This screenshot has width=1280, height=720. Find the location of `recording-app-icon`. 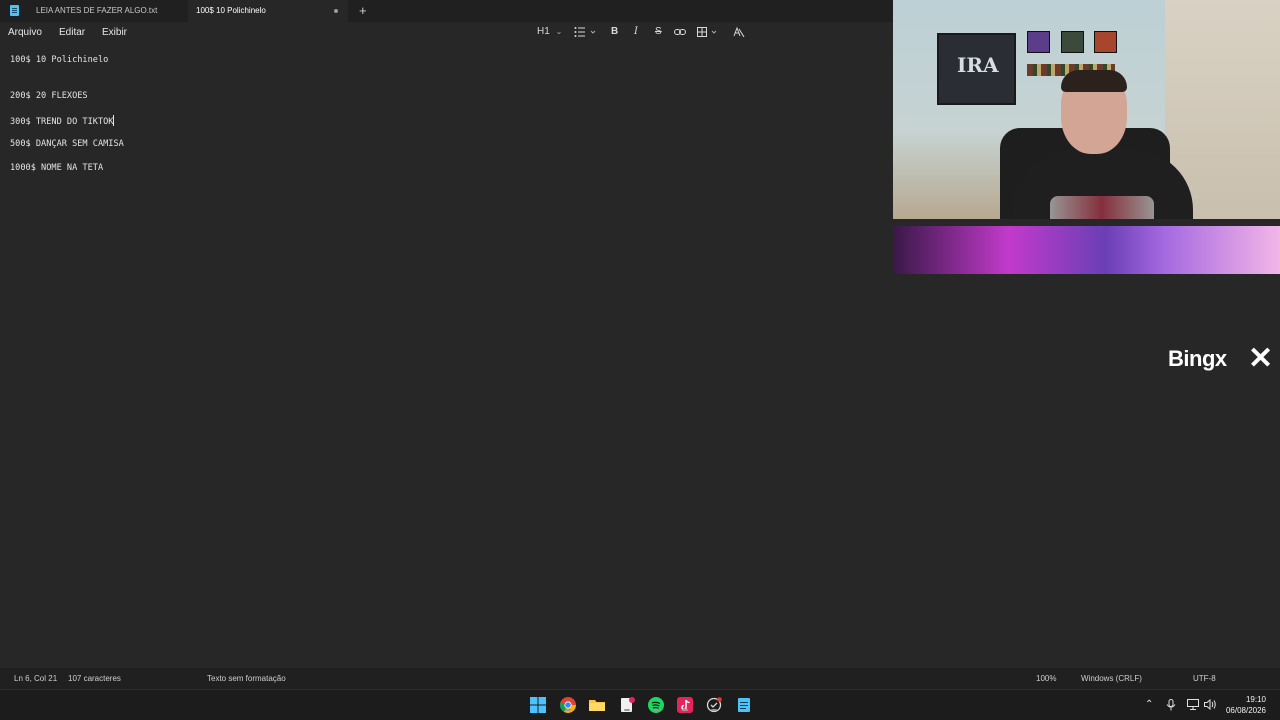

recording-app-icon is located at coordinates (714, 705).